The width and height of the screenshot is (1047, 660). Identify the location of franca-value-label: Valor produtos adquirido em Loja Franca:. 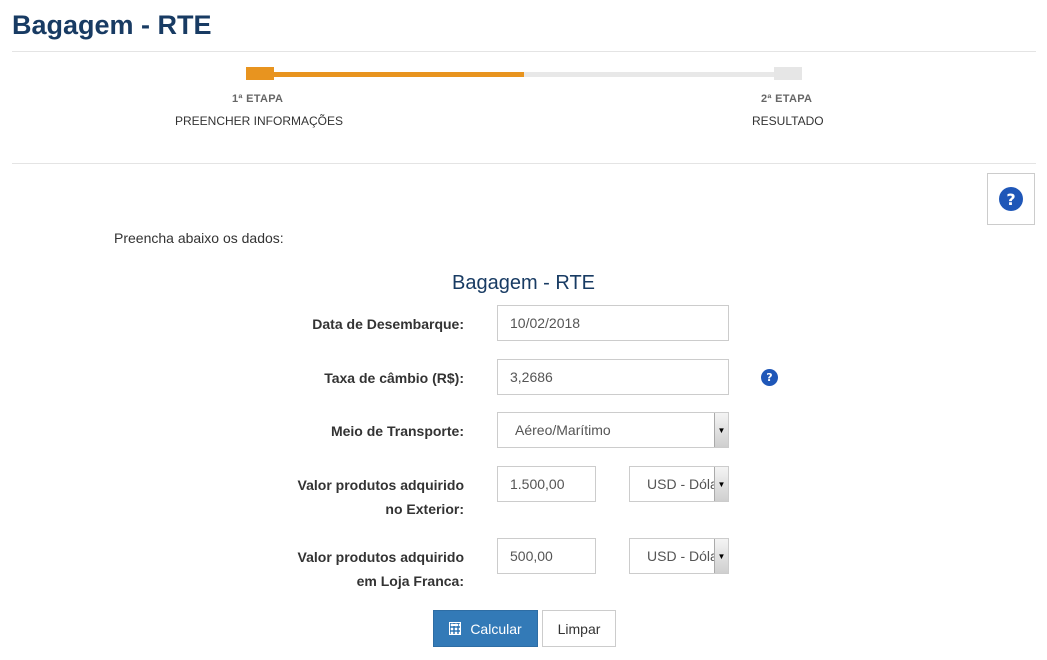
(381, 569).